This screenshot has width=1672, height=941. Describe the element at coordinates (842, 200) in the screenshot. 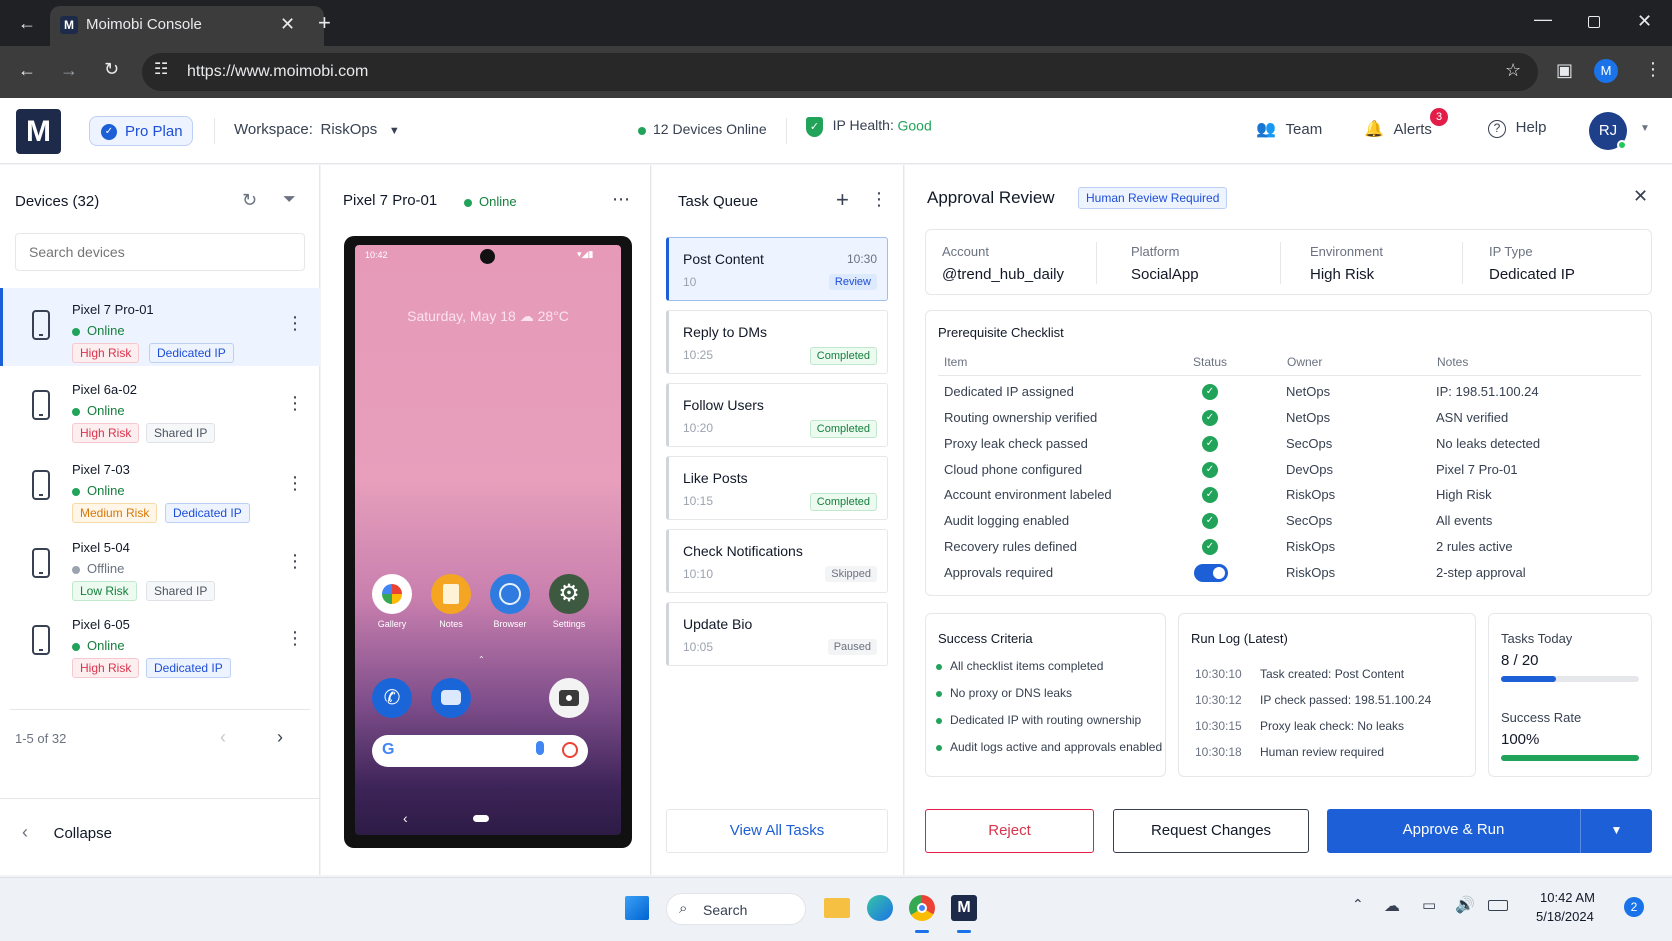

I see `add-task-icon: +` at that location.